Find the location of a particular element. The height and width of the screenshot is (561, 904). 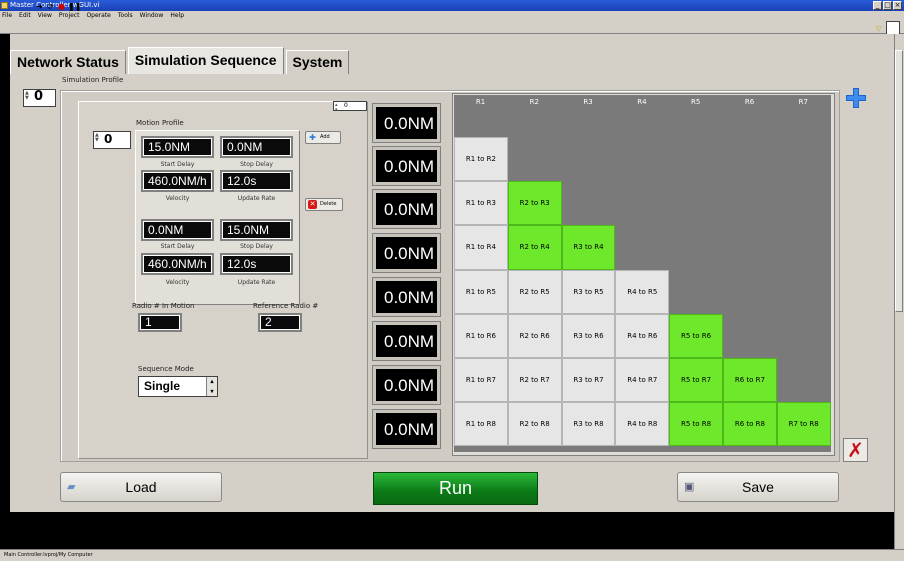

grid-cell: R5 to R7 is located at coordinates (696, 380).